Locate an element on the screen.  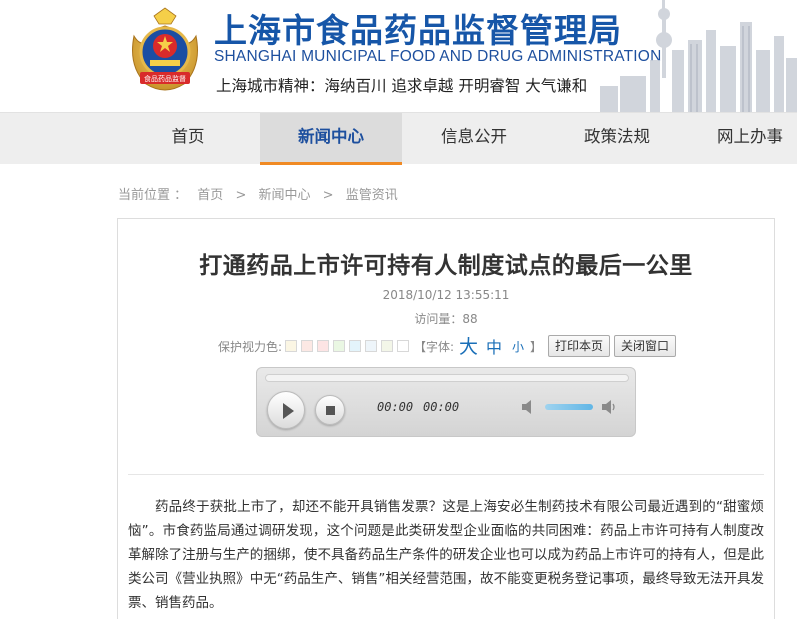
article-toolbar: 保护视力色: 【字体: 大 中 小 】 打印本页 关闭窗口 is located at coordinates (448, 346).